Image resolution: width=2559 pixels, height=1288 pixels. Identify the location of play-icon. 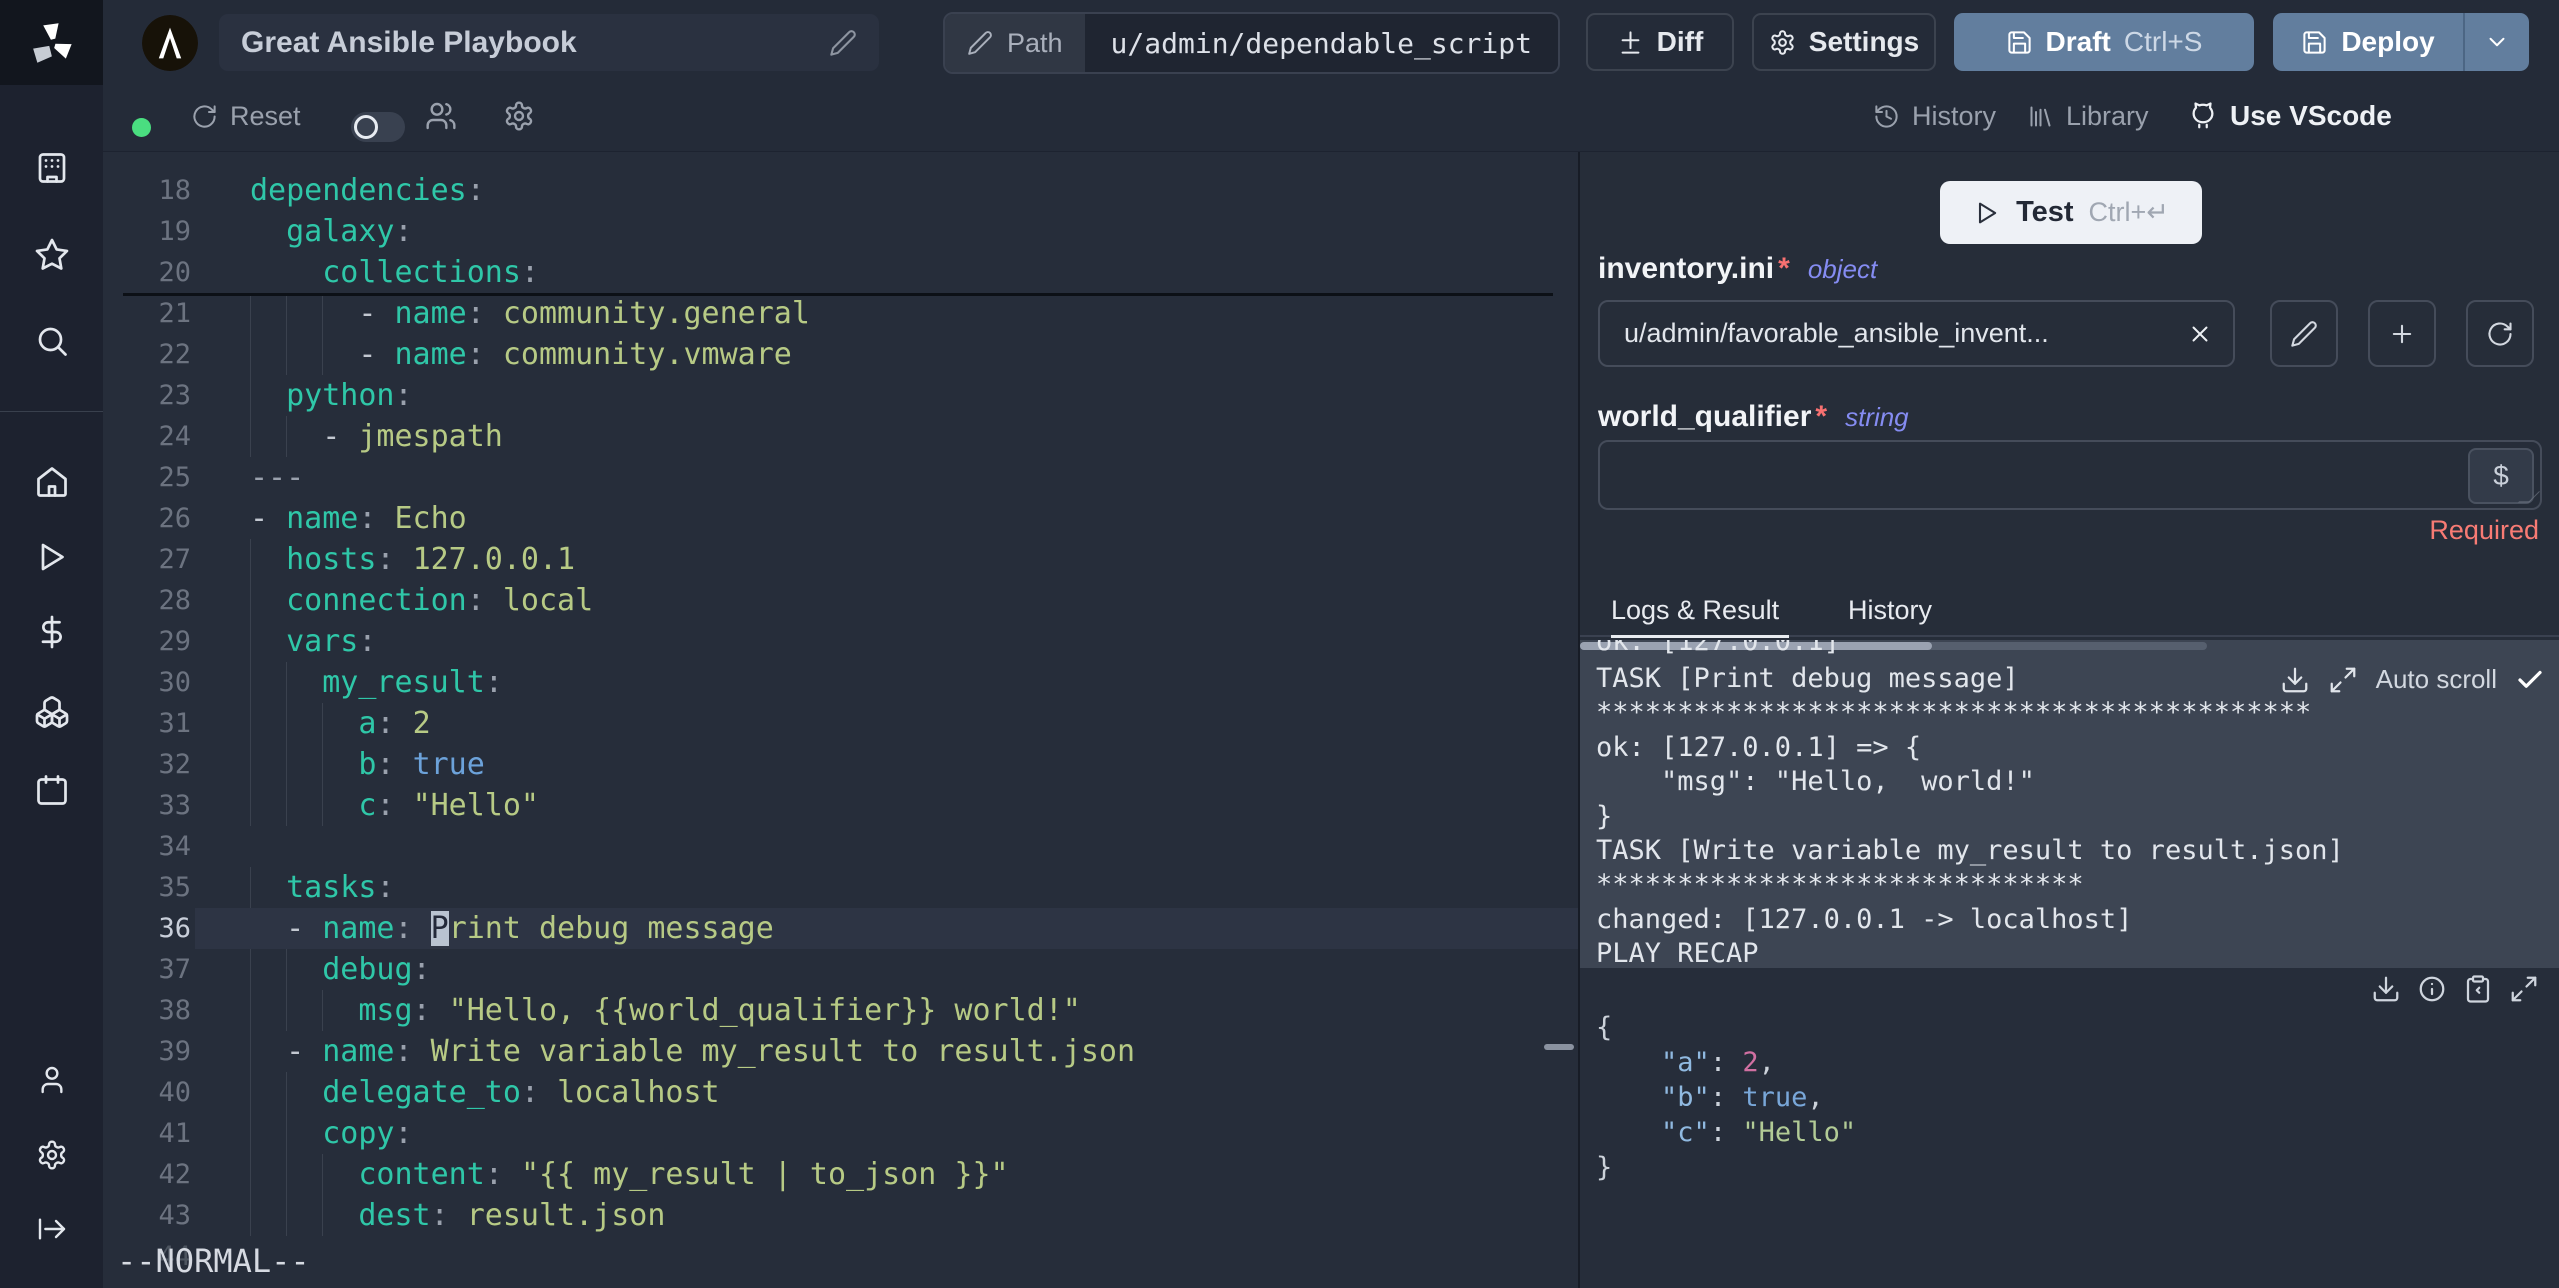
(52, 557).